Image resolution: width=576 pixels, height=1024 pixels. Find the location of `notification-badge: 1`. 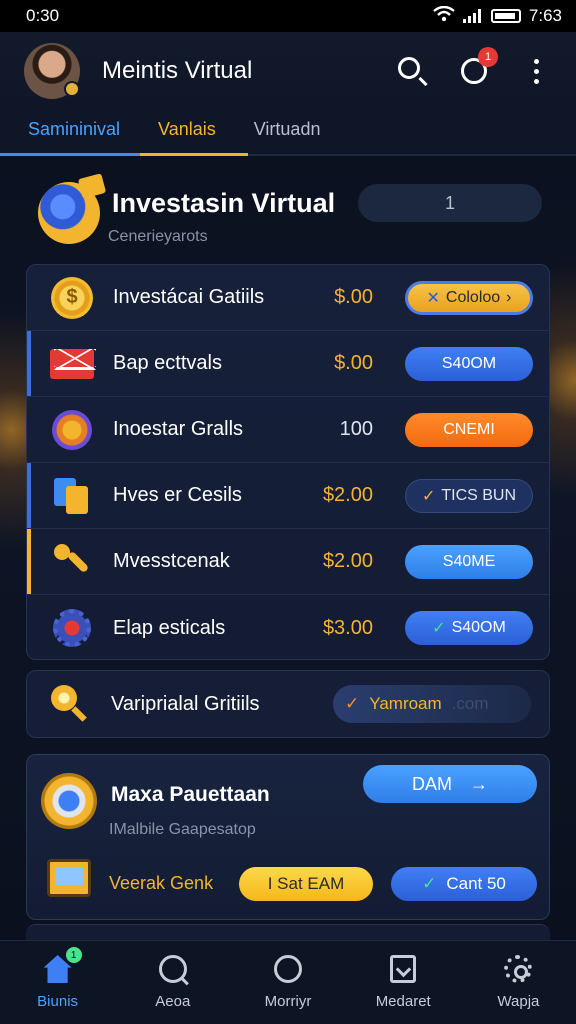

notification-badge: 1 is located at coordinates (488, 57).